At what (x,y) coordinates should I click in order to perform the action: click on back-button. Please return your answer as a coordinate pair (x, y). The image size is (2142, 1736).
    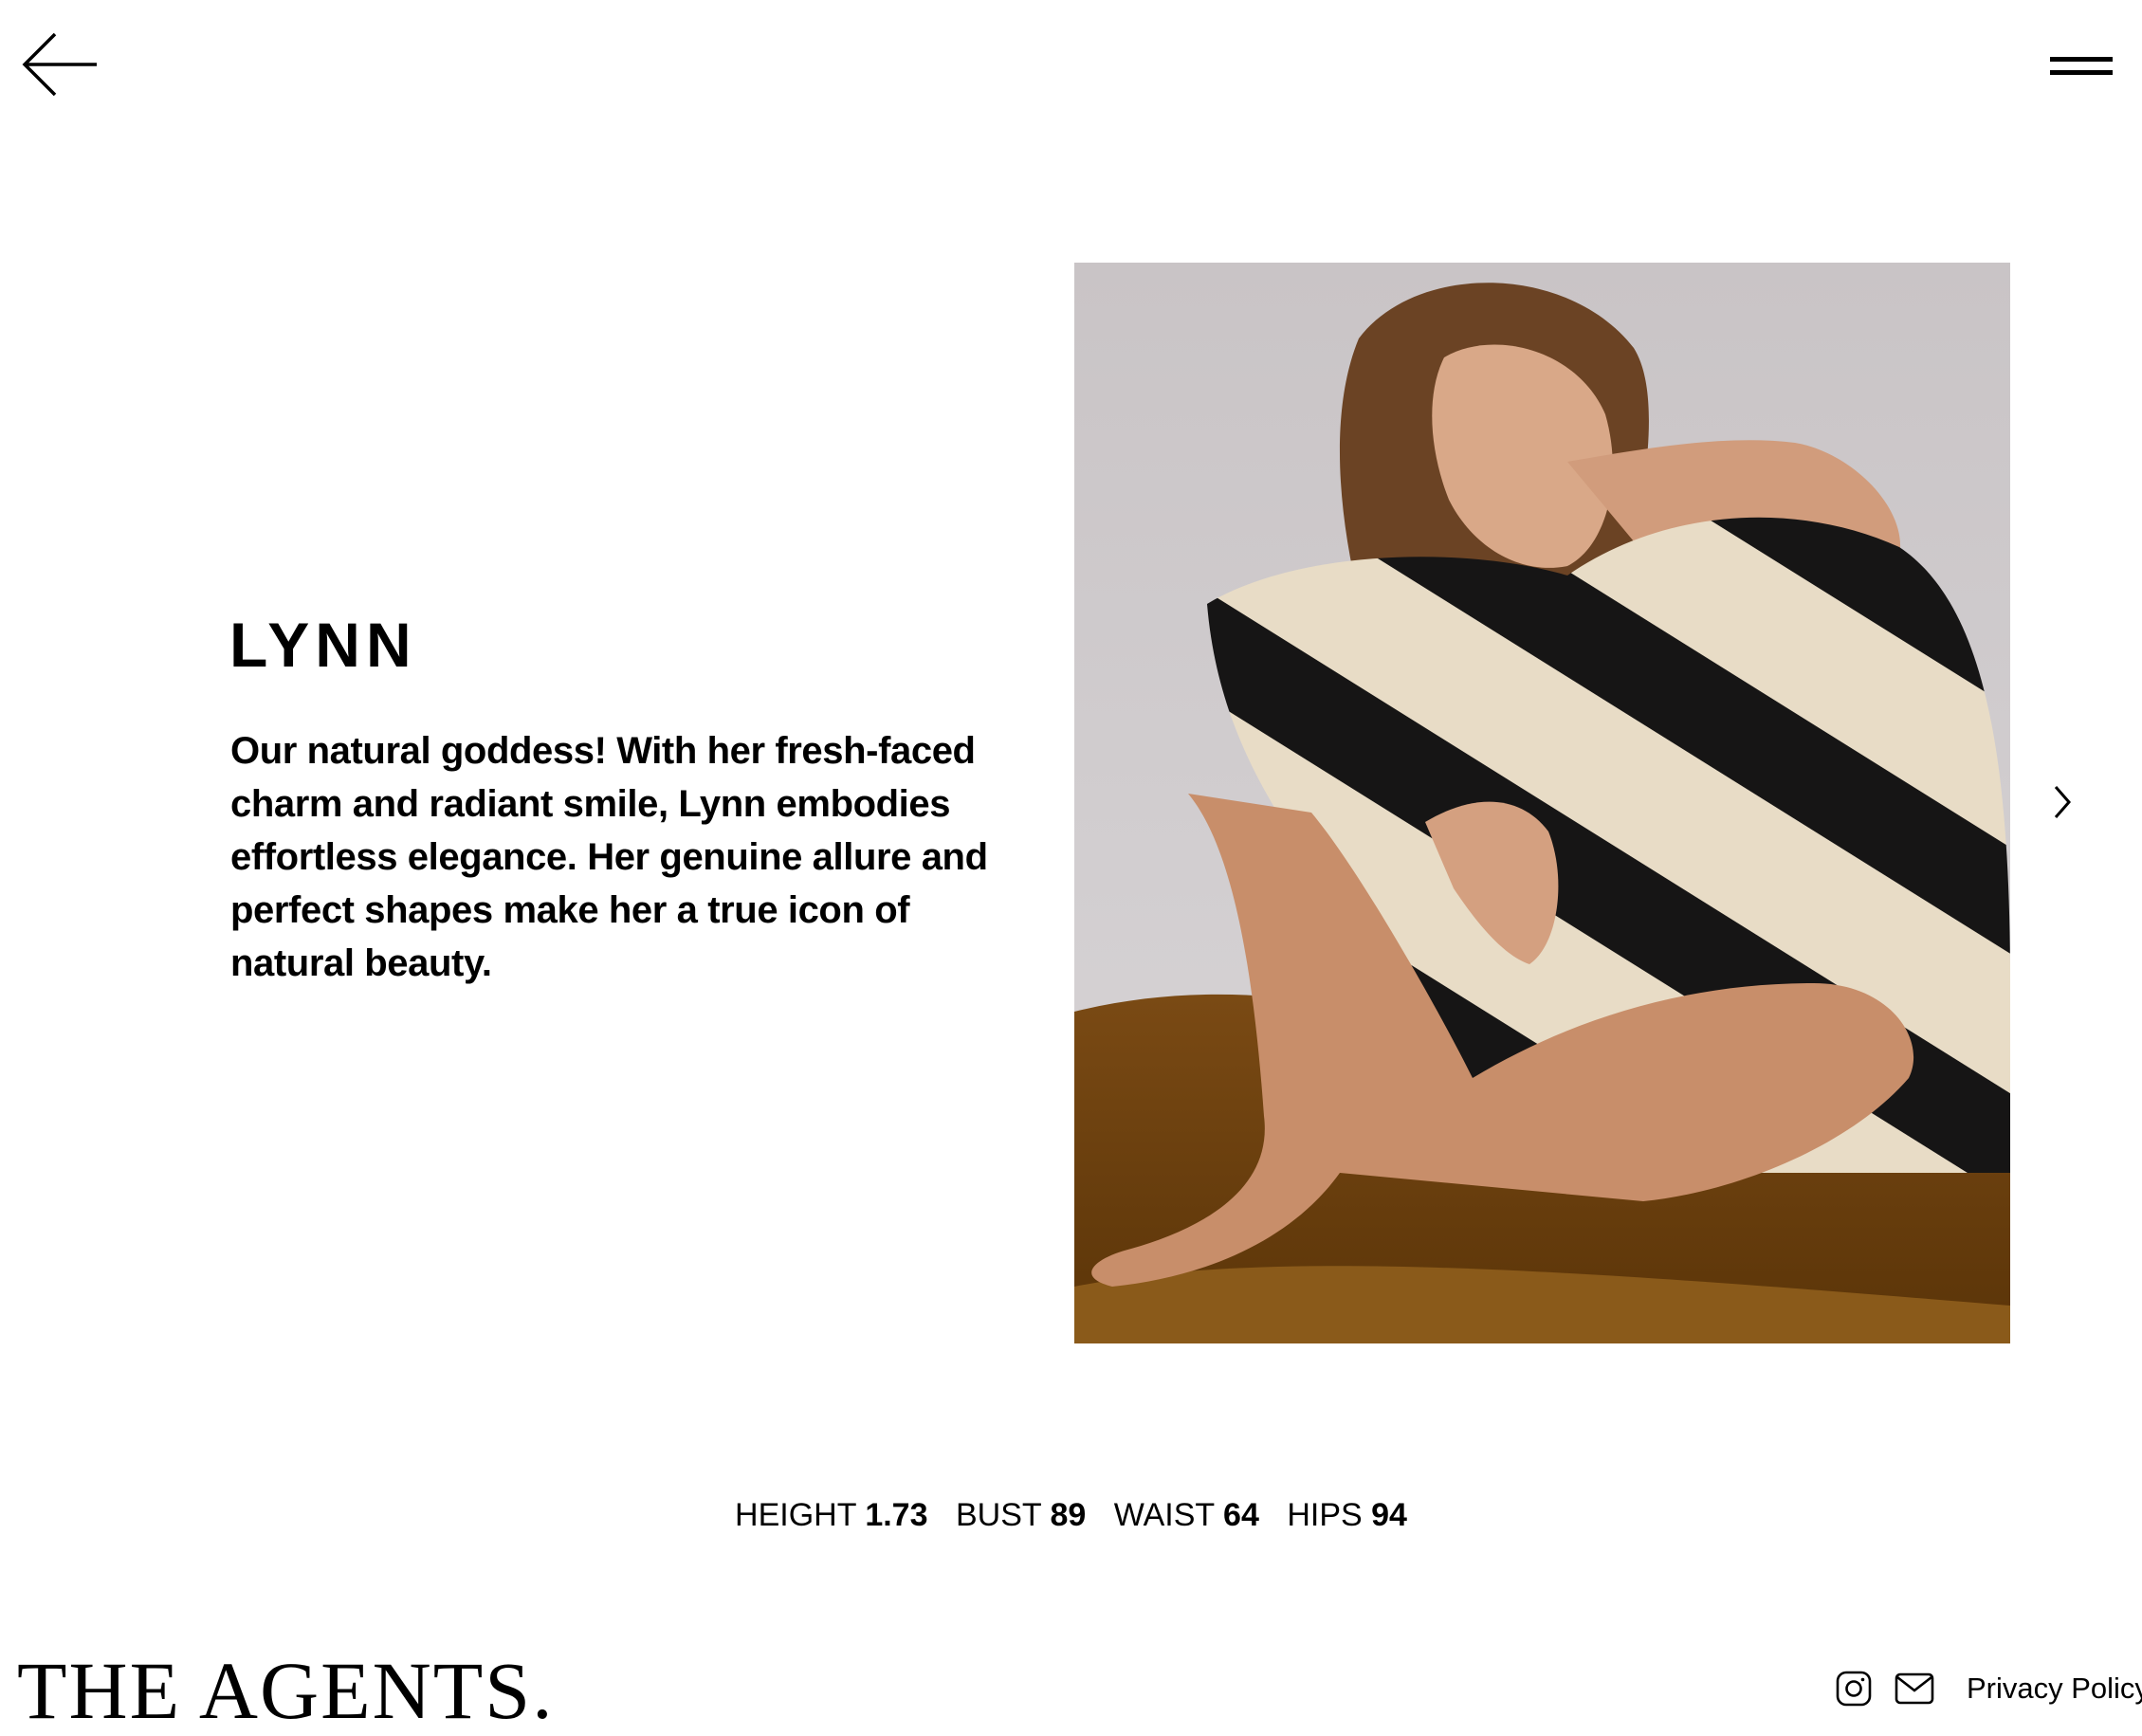
    Looking at the image, I should click on (60, 64).